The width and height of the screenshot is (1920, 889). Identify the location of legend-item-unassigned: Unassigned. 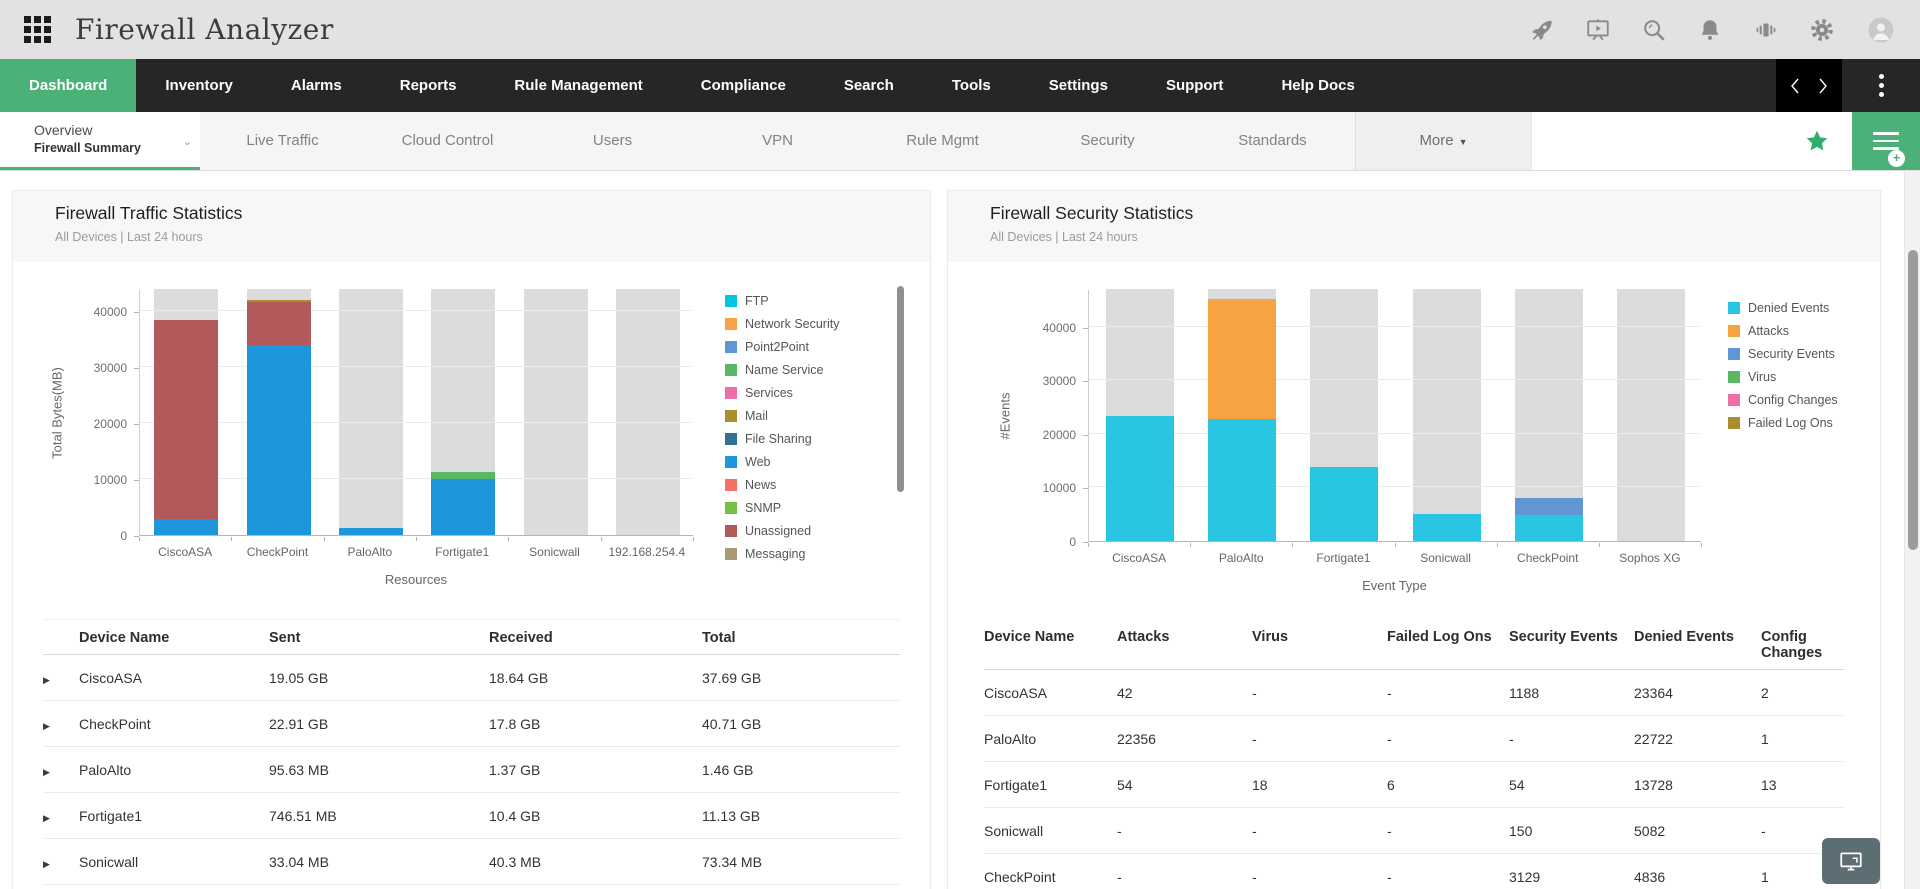
(812, 531).